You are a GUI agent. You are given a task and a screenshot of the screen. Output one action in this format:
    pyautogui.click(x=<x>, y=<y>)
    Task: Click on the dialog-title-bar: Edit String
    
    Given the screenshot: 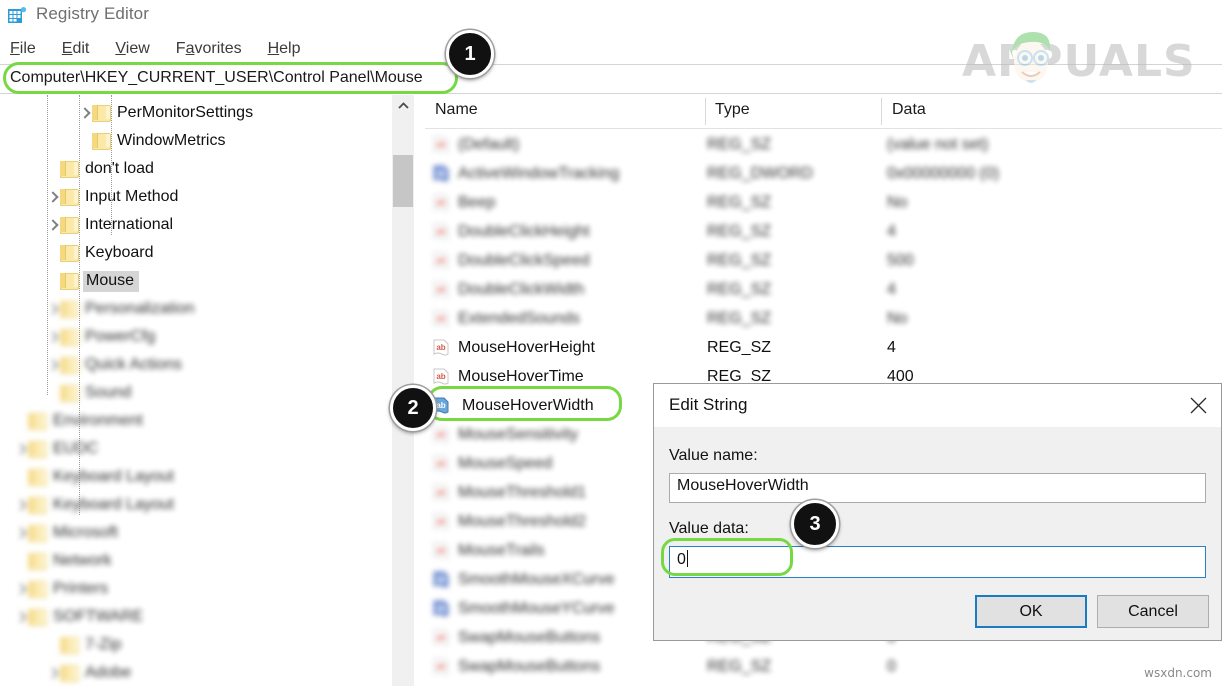 What is the action you would take?
    pyautogui.click(x=937, y=405)
    